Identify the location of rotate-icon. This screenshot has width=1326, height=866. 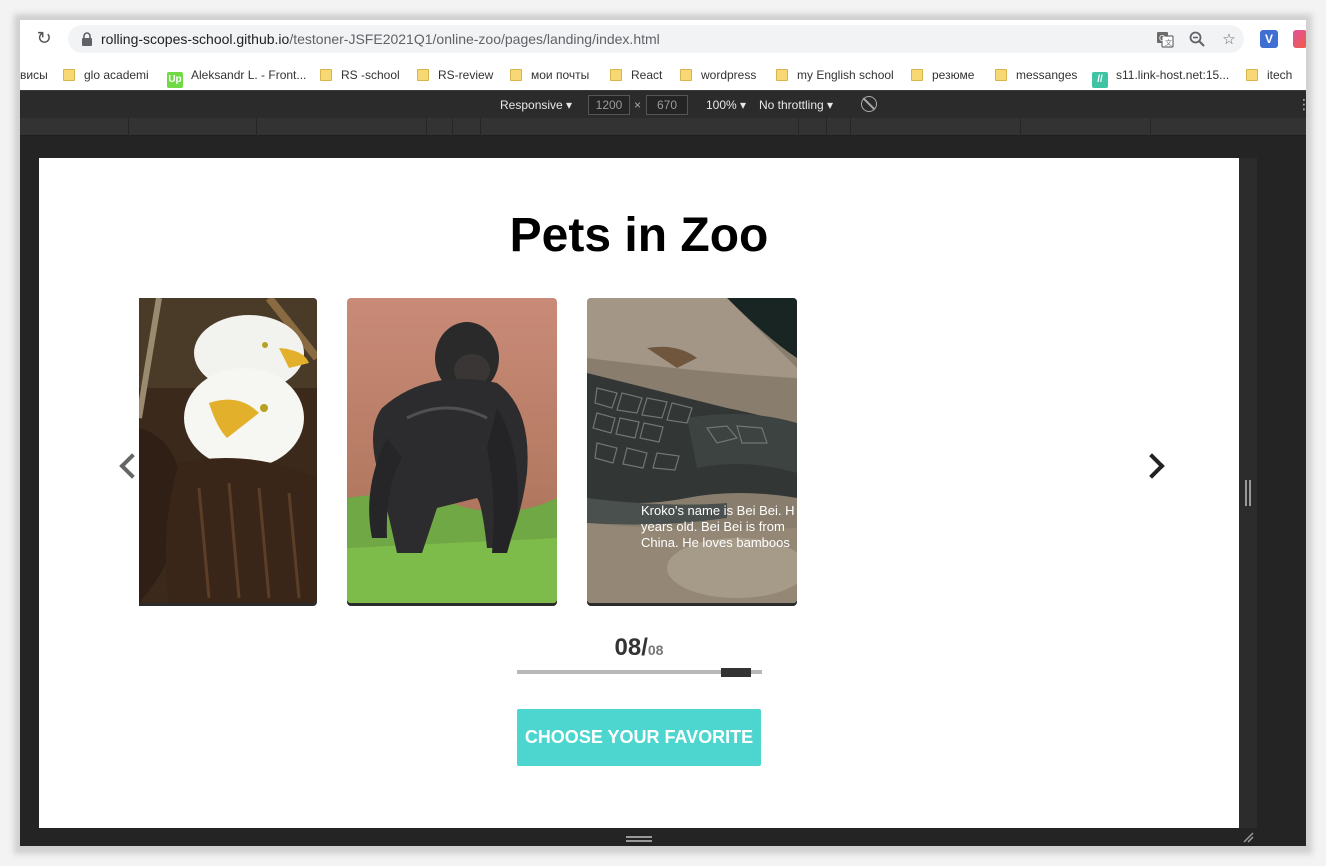
(869, 104).